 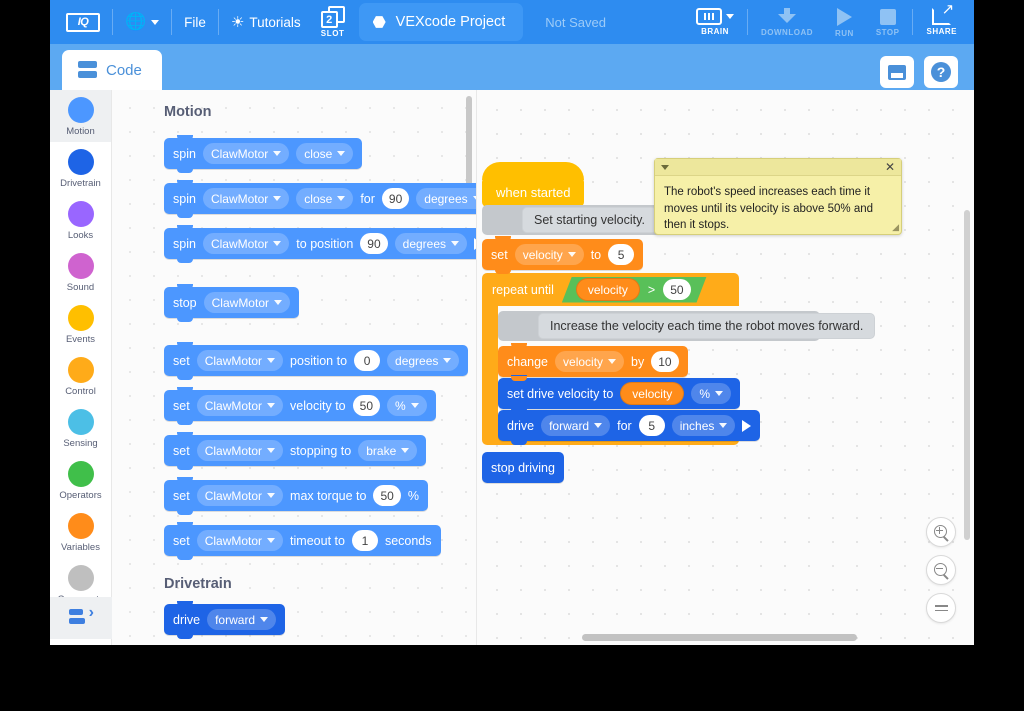 I want to click on block-set-velocity: set velocity to 5, so click(x=563, y=255).